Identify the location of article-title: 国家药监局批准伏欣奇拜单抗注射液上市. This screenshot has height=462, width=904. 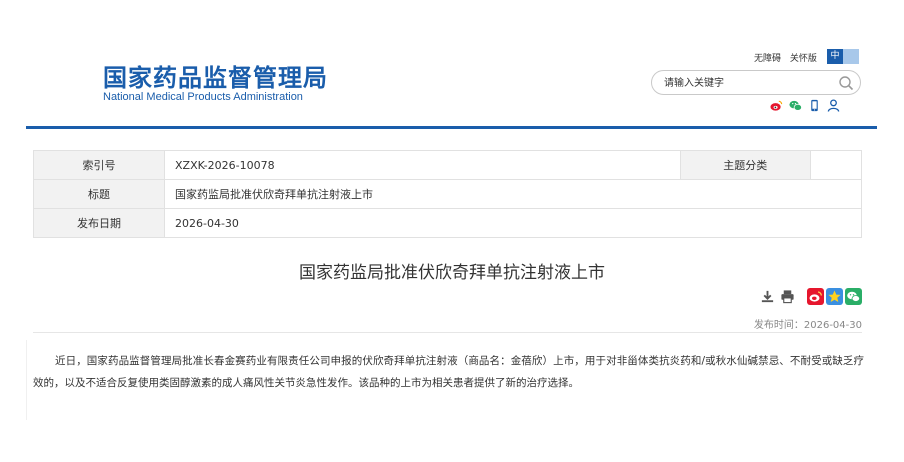
(452, 273).